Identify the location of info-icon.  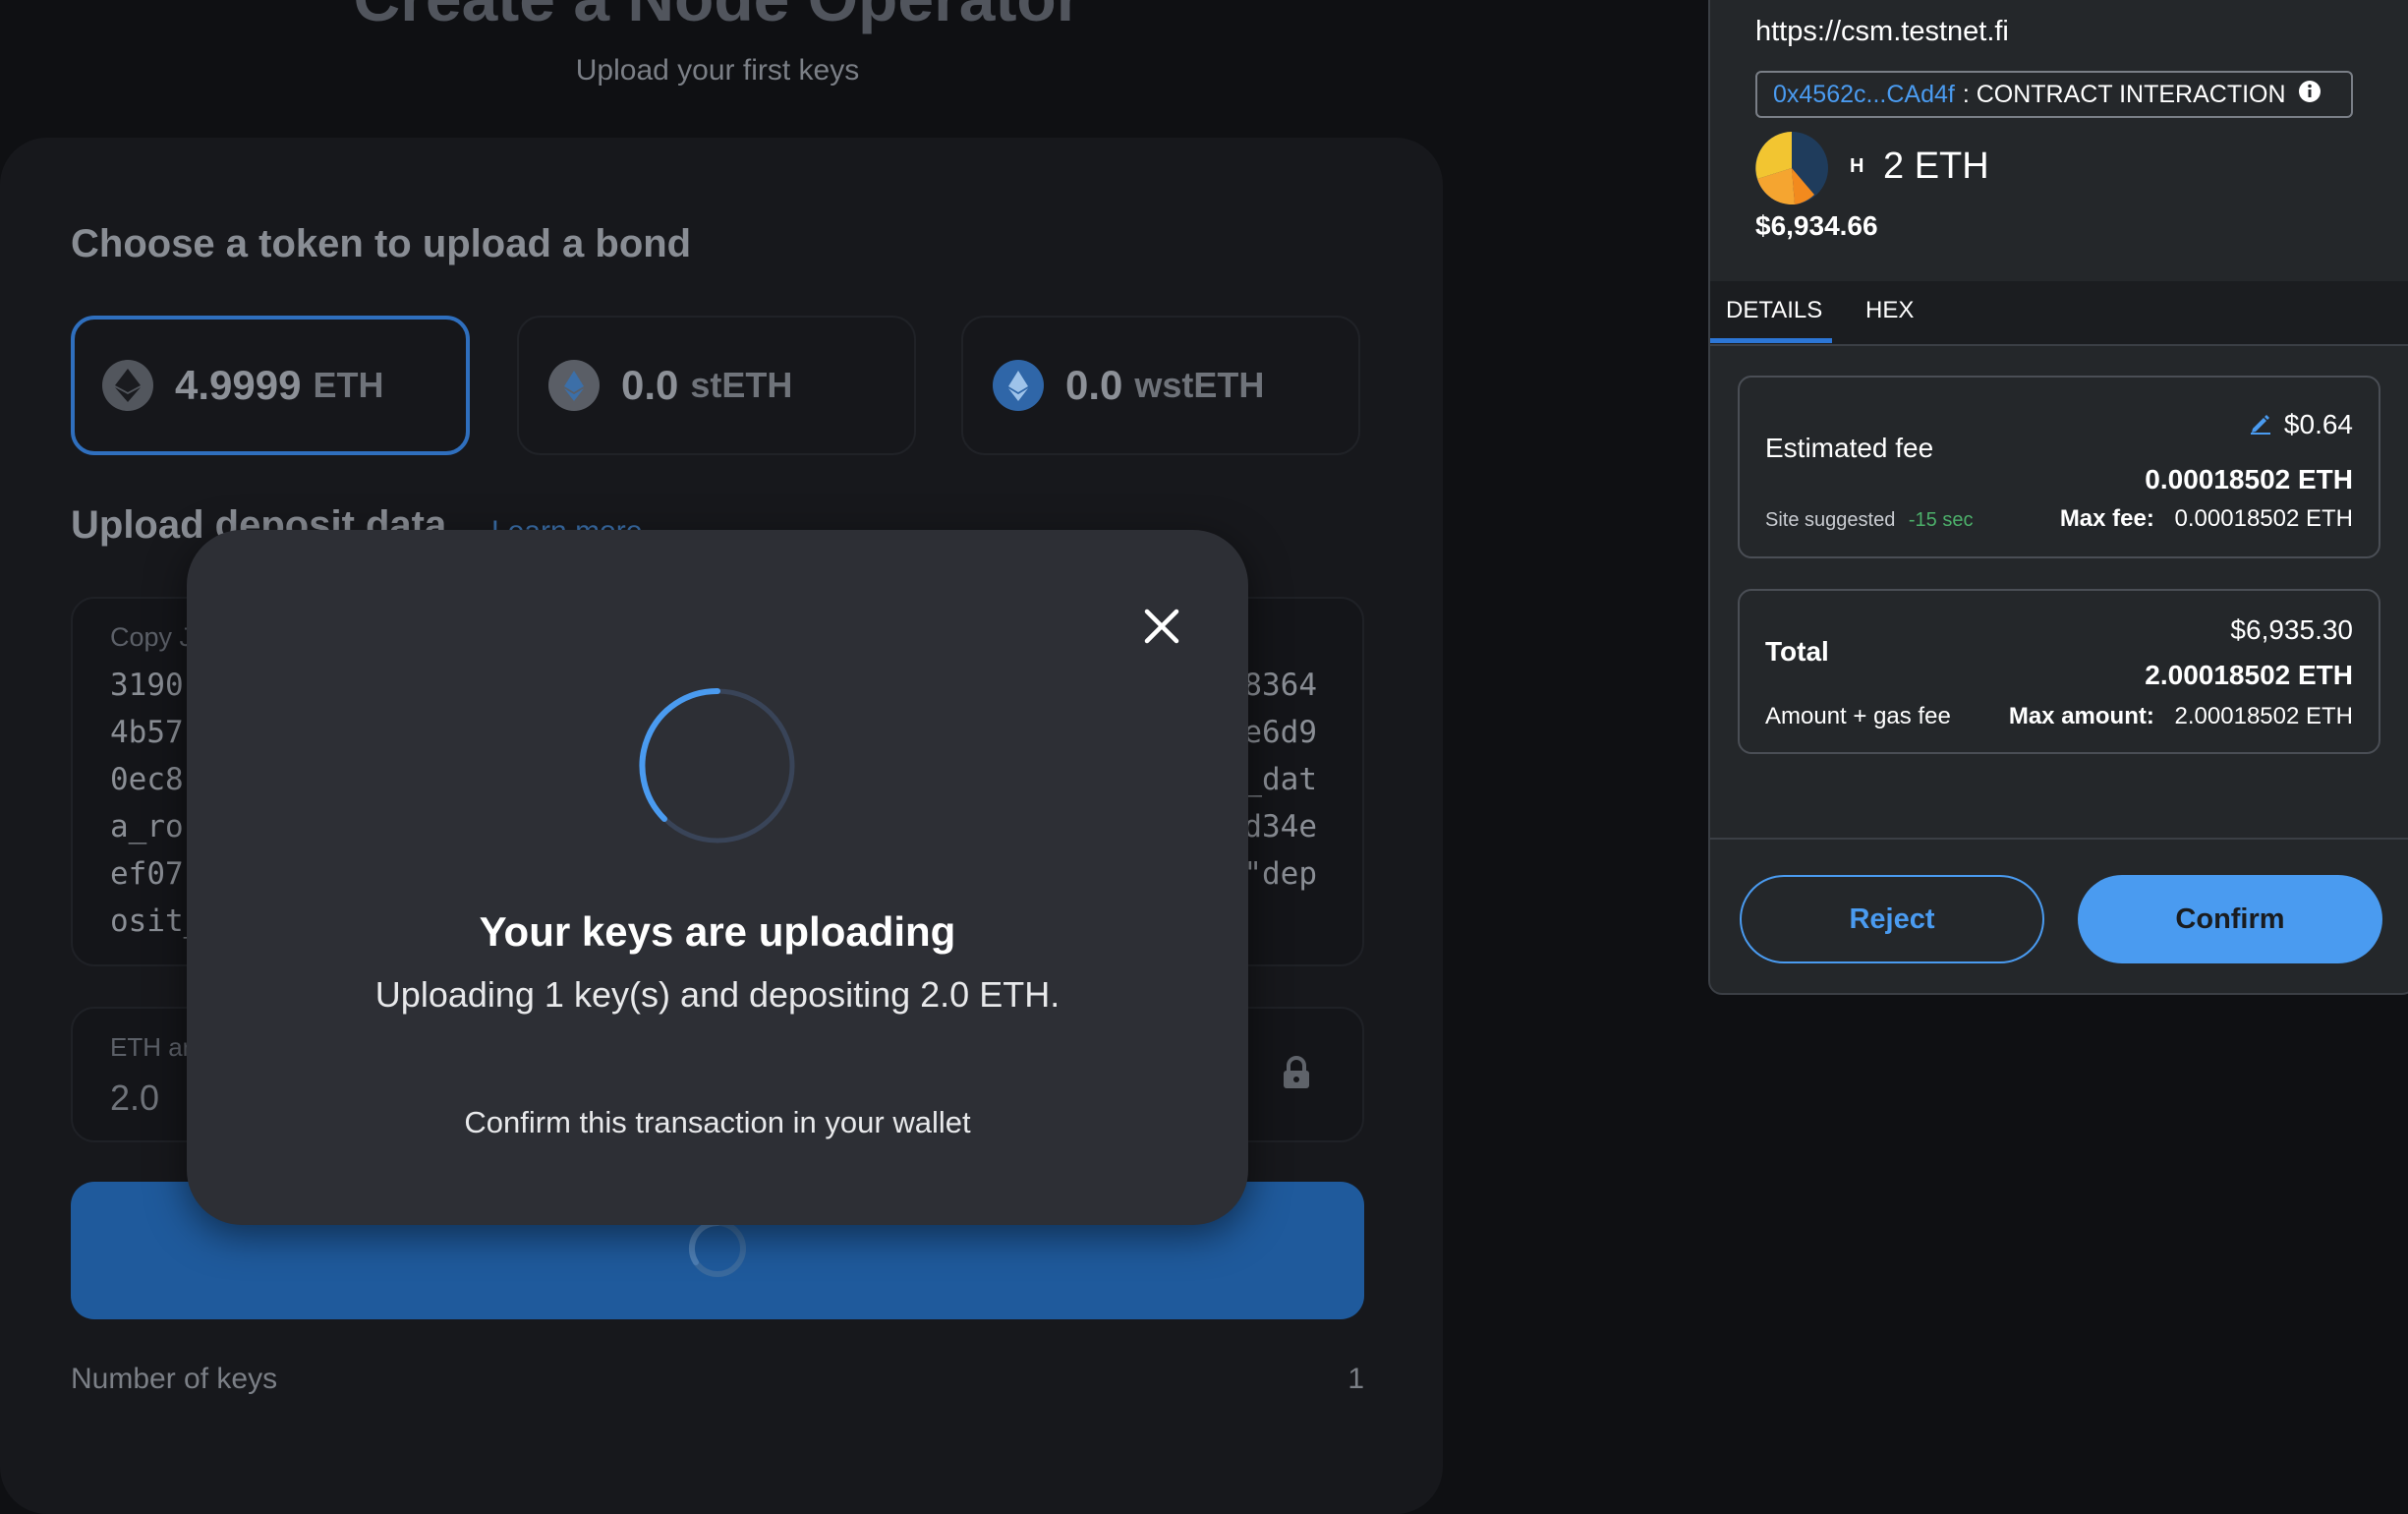
(2310, 95).